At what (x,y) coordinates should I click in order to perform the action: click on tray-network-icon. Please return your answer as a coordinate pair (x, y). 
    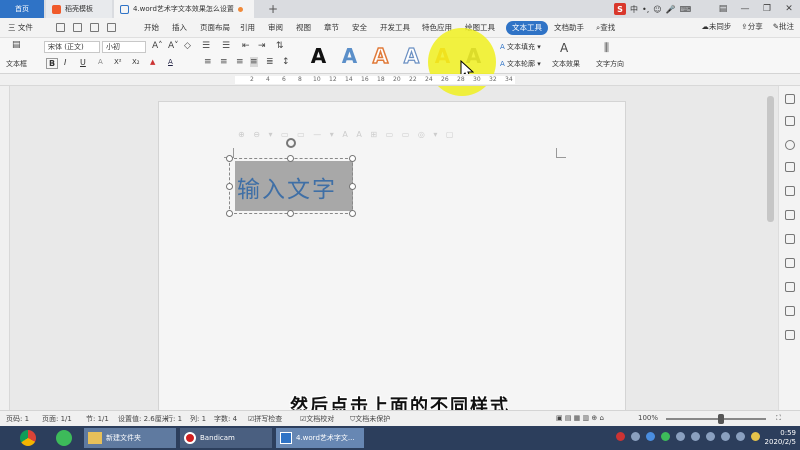
    Looking at the image, I should click on (650, 436).